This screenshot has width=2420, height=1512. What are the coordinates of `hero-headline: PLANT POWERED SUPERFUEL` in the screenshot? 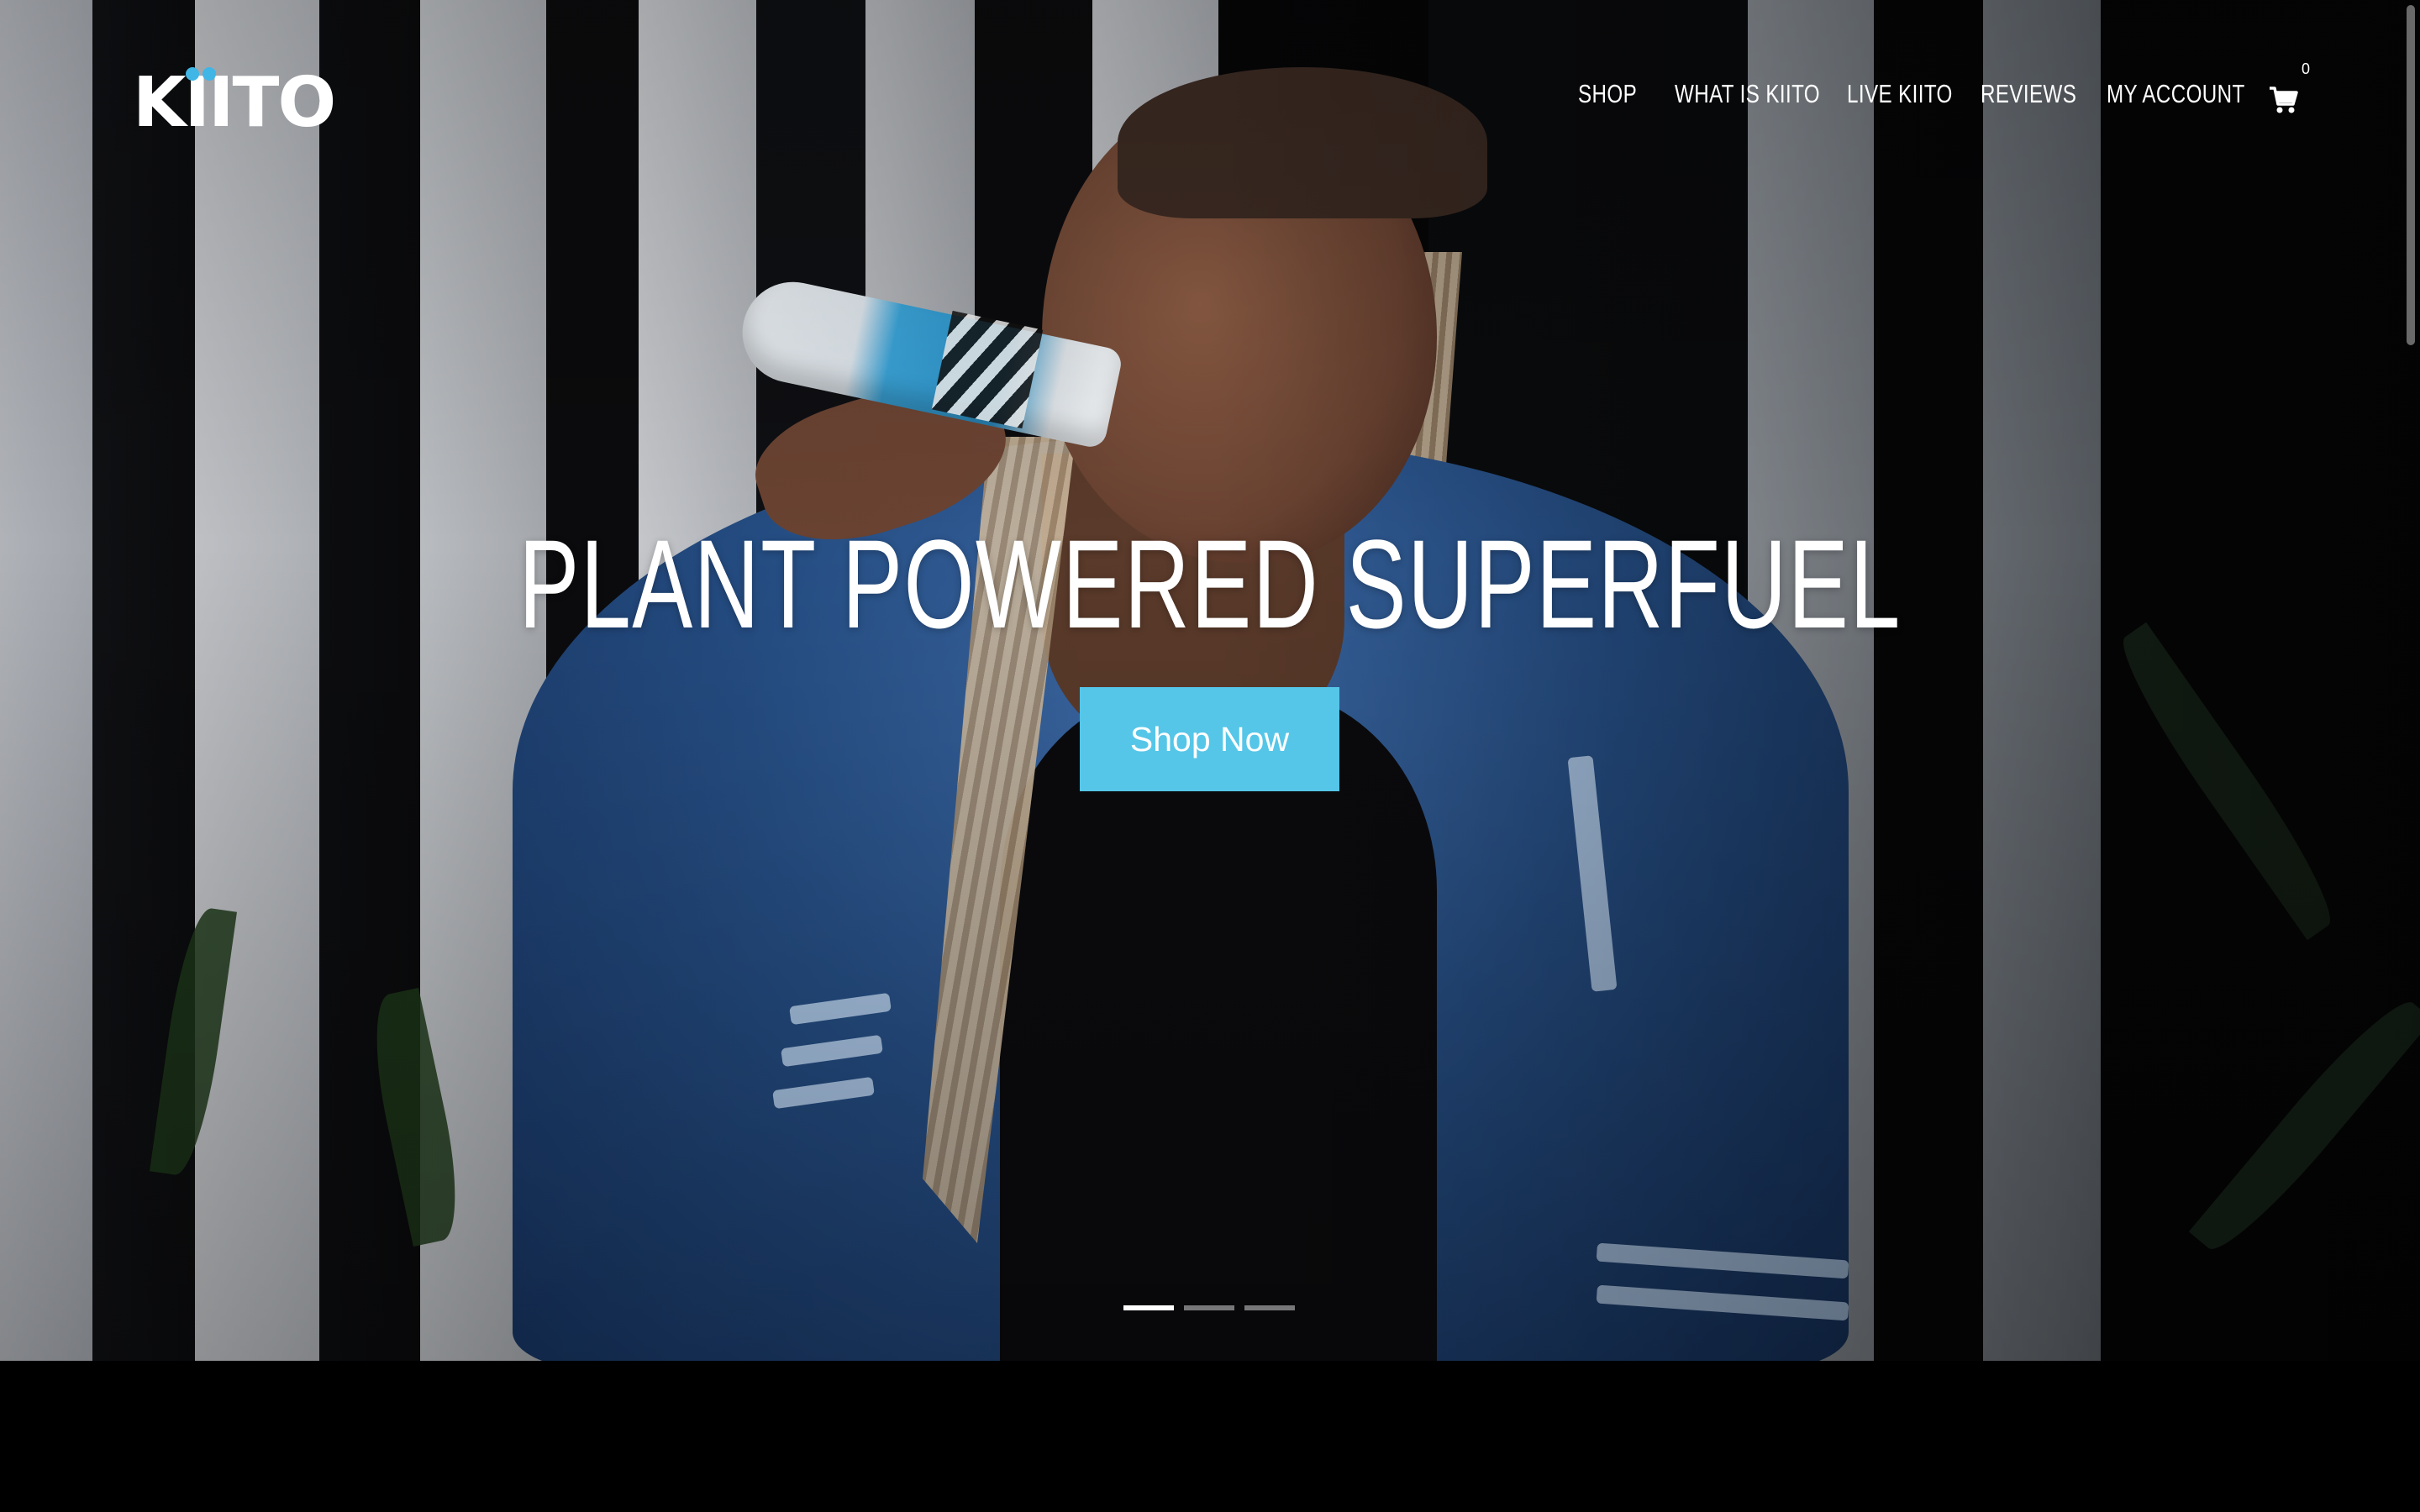 It's located at (1210, 583).